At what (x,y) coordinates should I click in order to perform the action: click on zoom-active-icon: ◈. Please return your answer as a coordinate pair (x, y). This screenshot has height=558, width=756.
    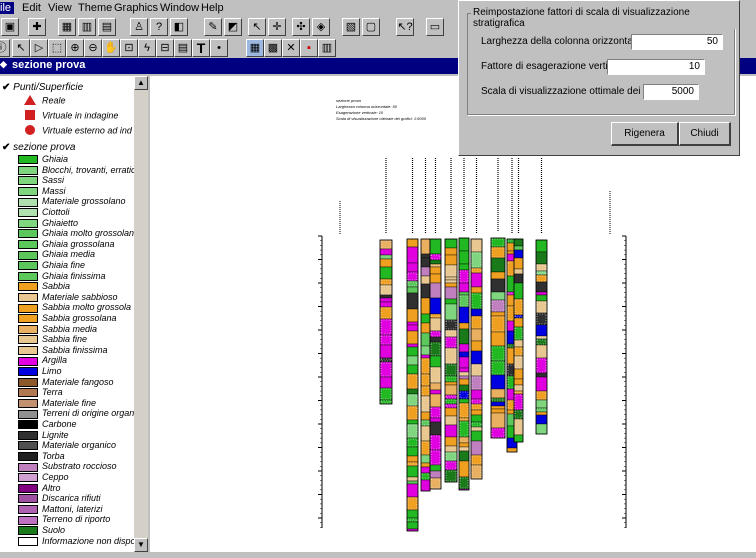
    Looking at the image, I should click on (321, 27).